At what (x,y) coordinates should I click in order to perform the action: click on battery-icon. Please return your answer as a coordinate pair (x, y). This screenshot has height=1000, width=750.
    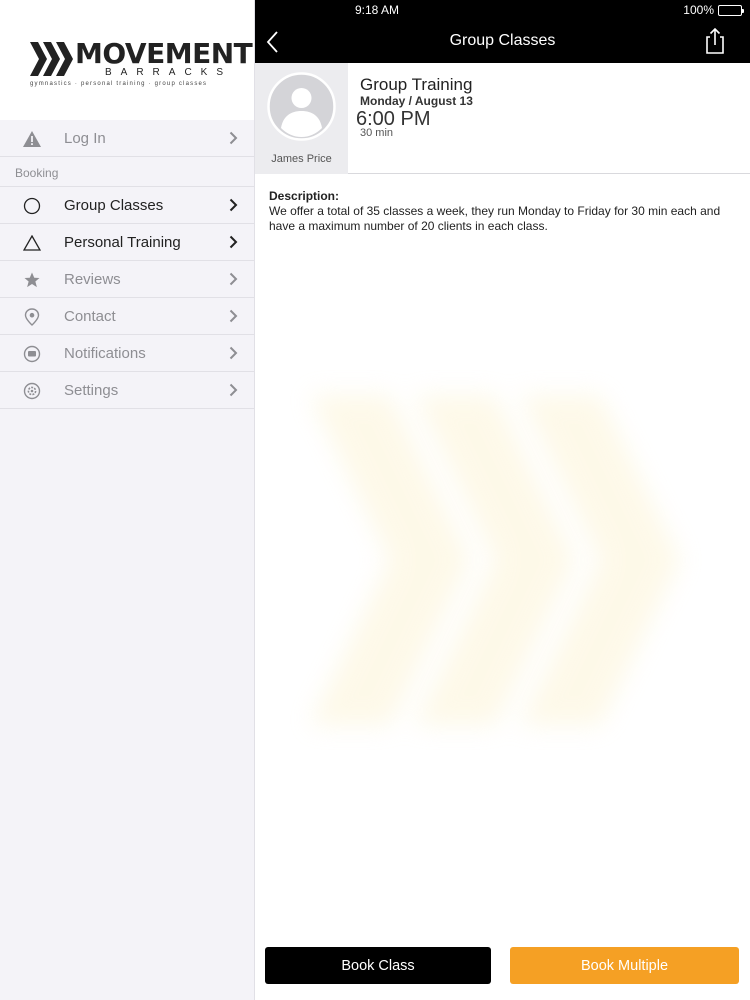
    Looking at the image, I should click on (731, 10).